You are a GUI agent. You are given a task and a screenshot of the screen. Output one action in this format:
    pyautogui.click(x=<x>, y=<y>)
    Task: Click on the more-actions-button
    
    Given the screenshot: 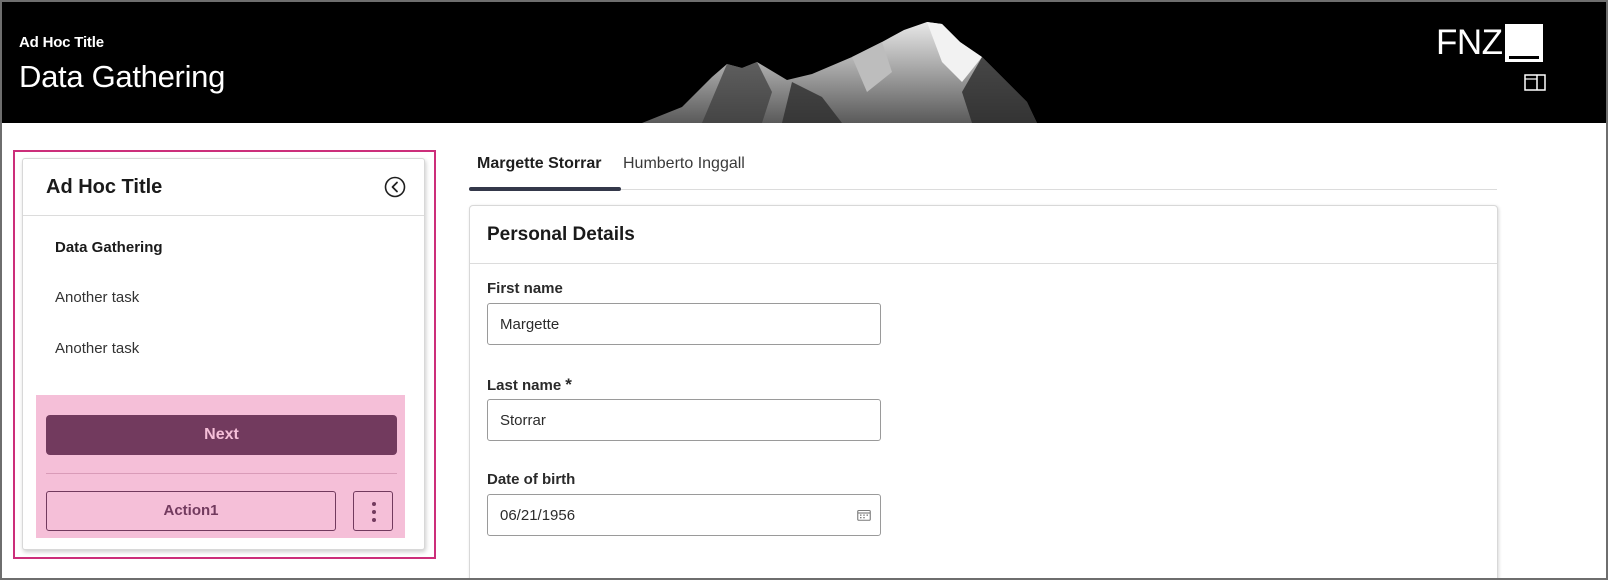 What is the action you would take?
    pyautogui.click(x=373, y=511)
    